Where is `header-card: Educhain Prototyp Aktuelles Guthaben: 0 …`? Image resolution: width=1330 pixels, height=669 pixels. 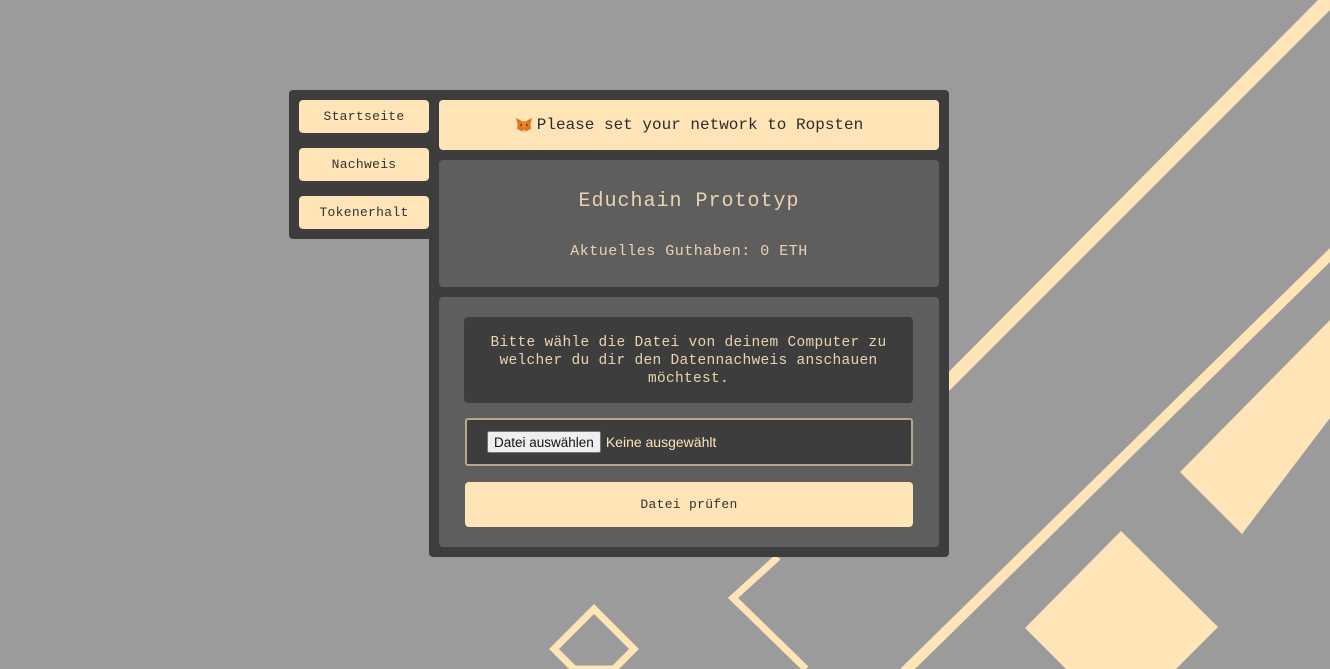 header-card: Educhain Prototyp Aktuelles Guthaben: 0 … is located at coordinates (689, 223).